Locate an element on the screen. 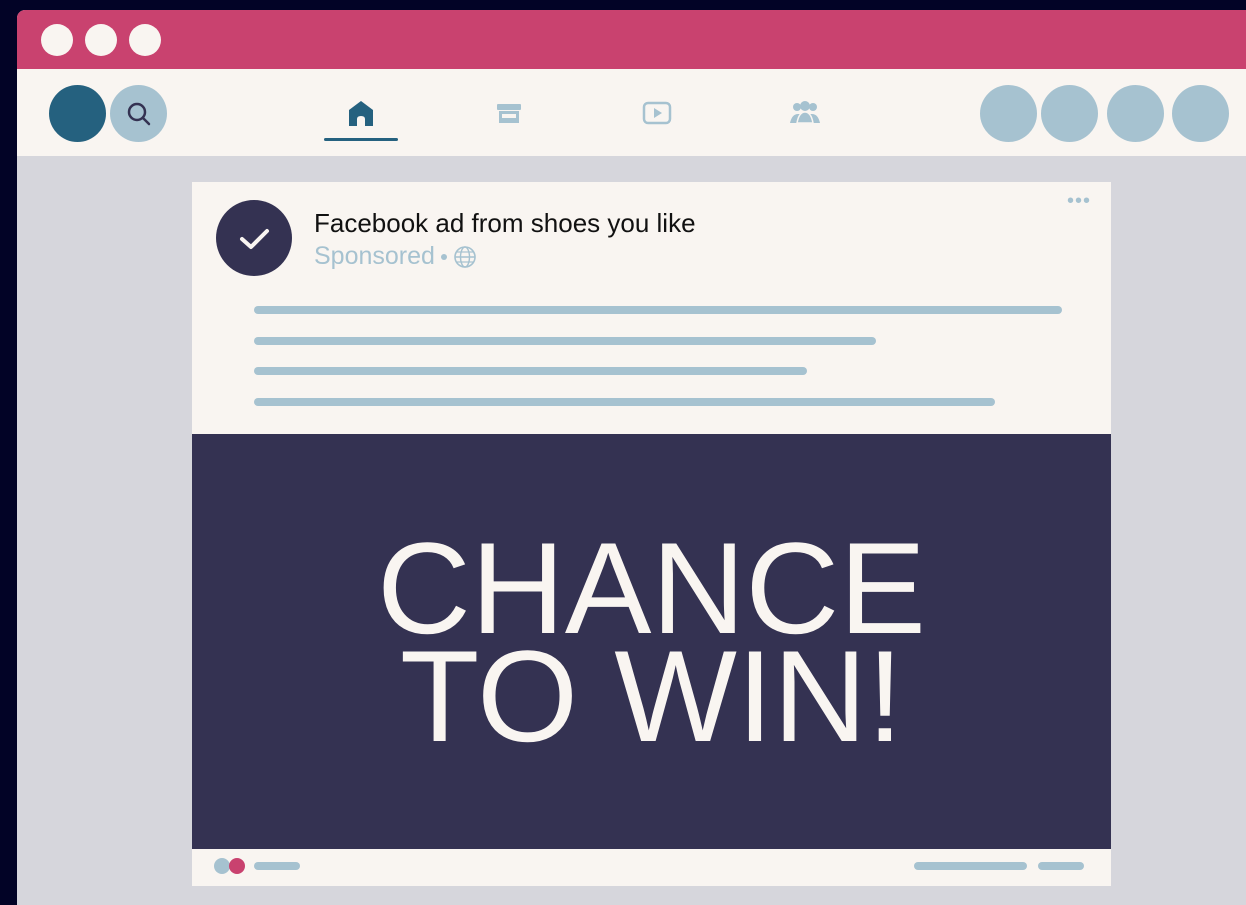 The image size is (1246, 905). post-meta: Sponsored is located at coordinates (395, 256).